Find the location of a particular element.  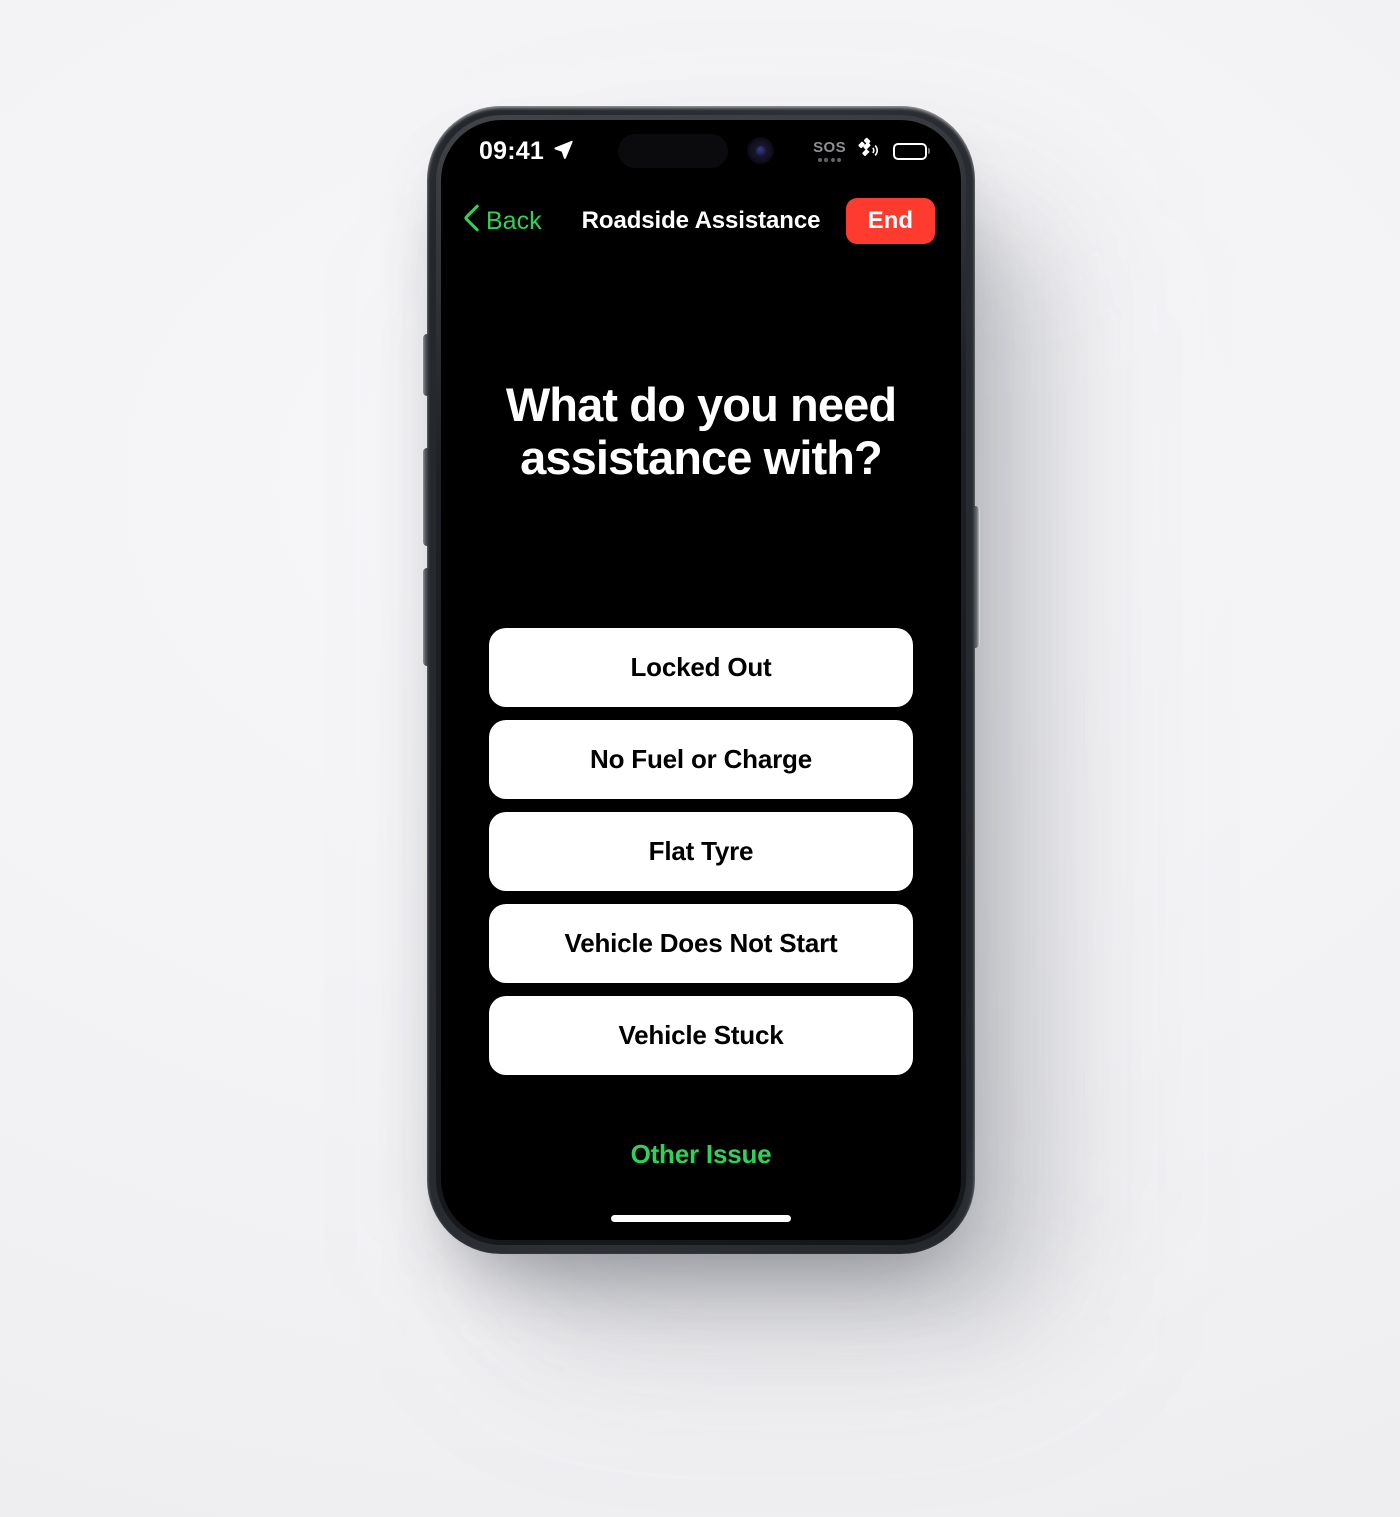

sos-label: SOS is located at coordinates (829, 147).